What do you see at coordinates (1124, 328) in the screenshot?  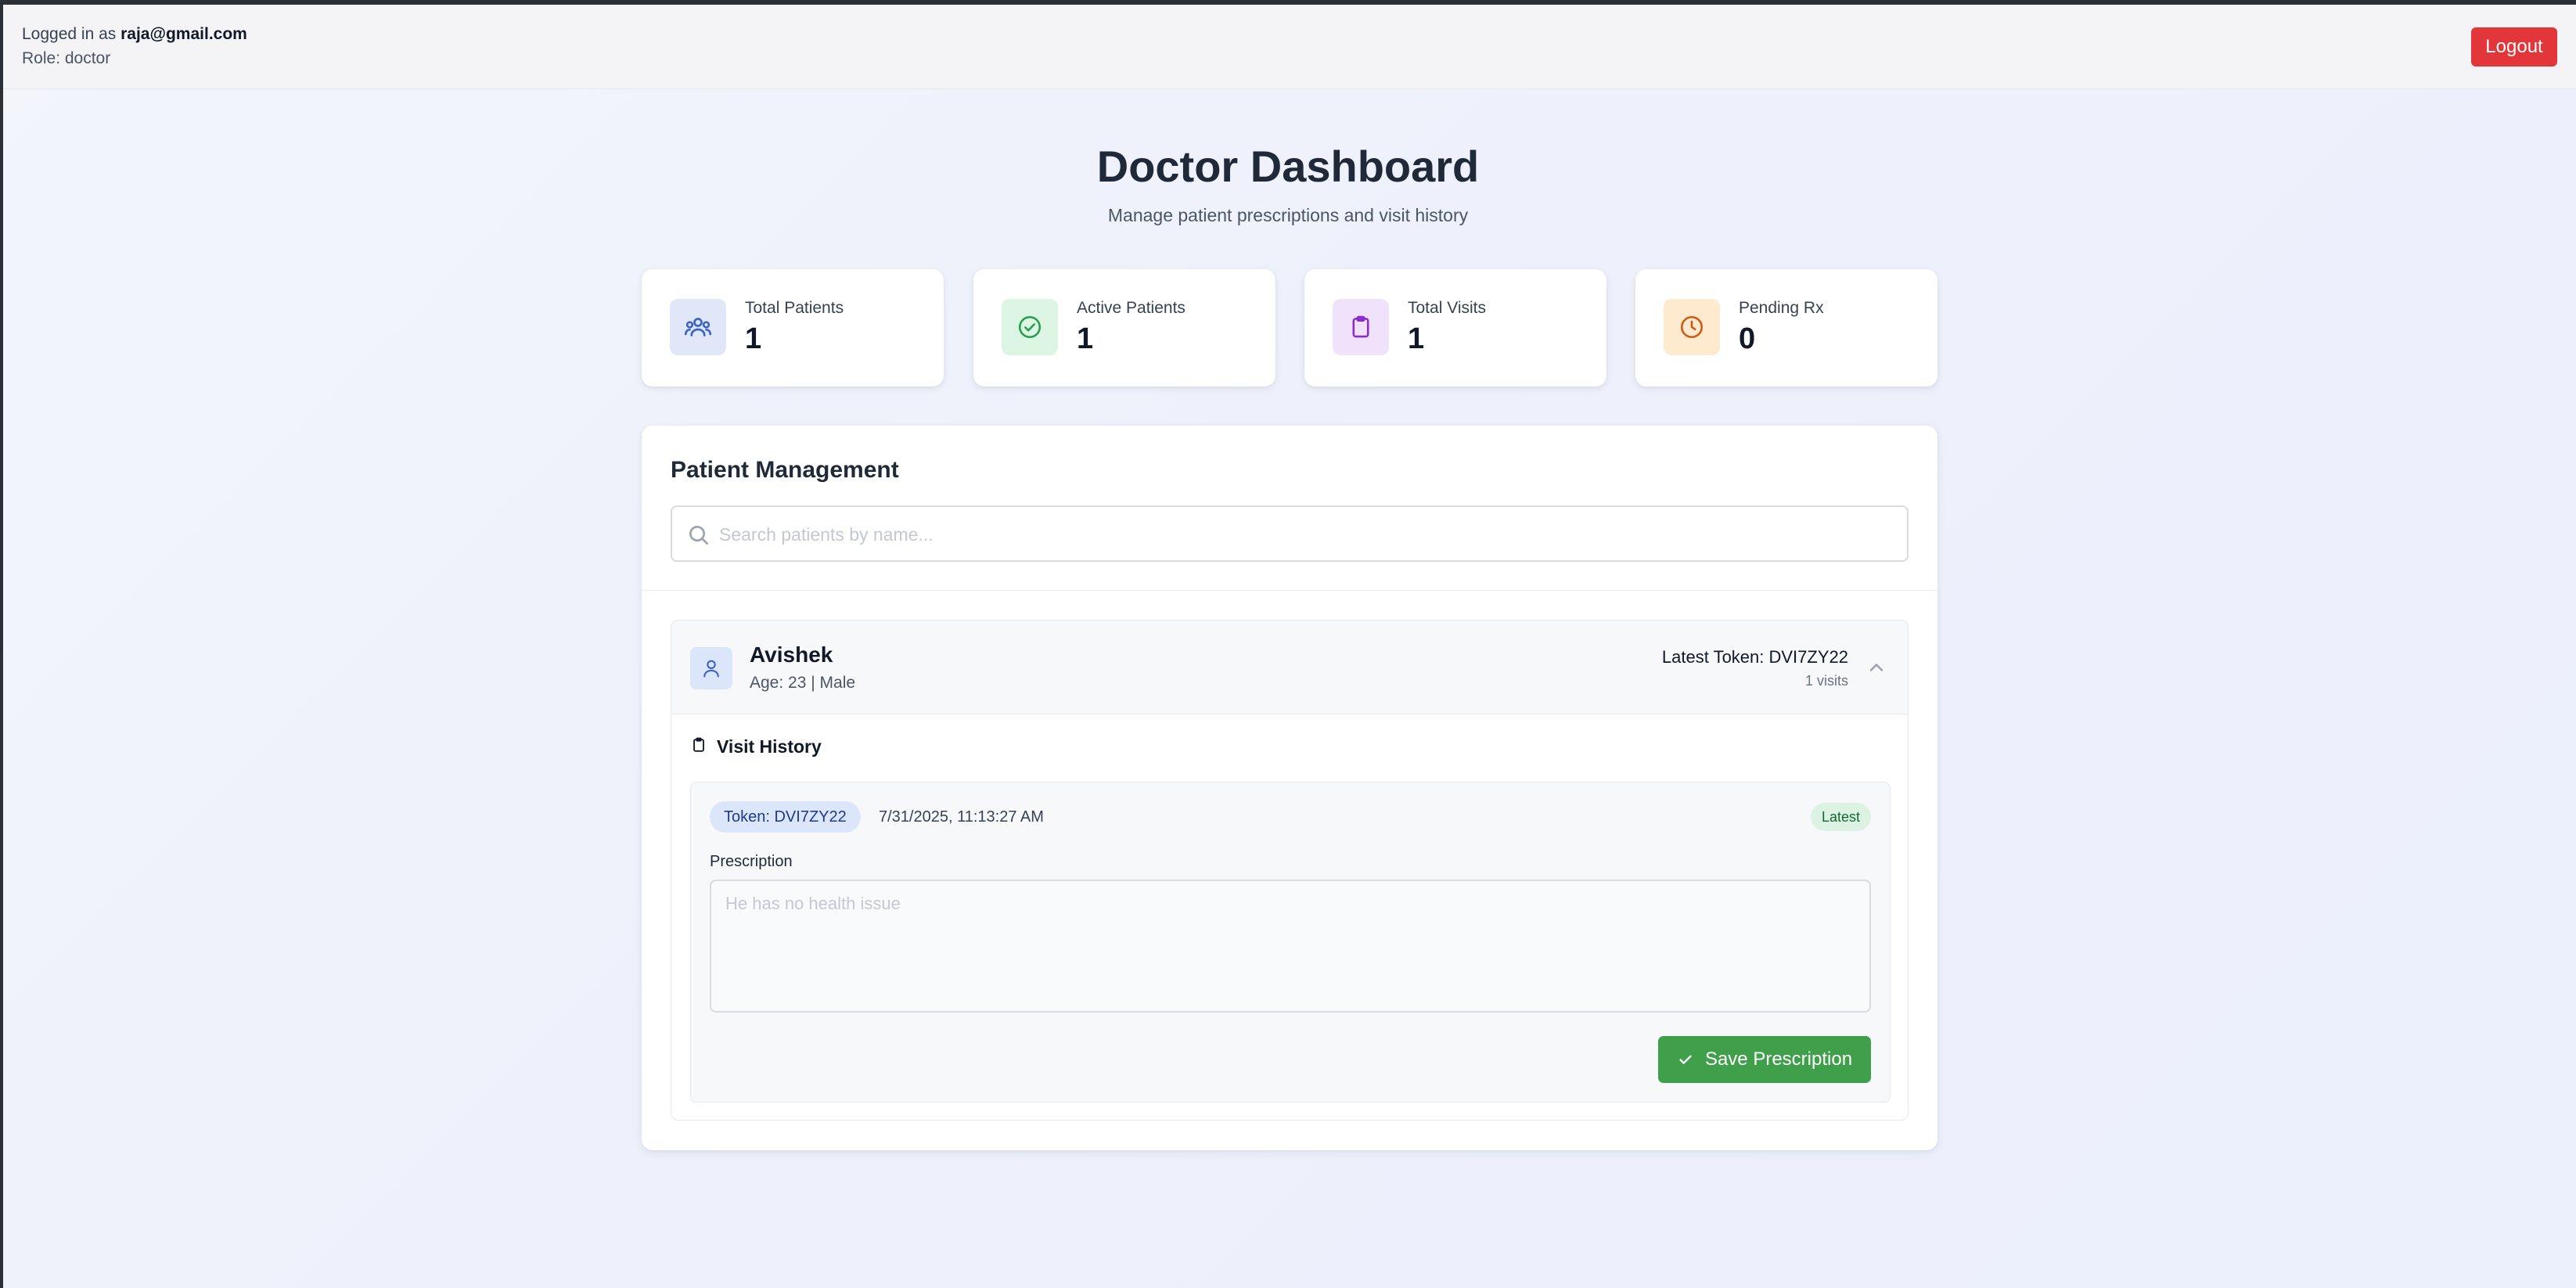 I see `stat-card-active-patients: Active Patients 1` at bounding box center [1124, 328].